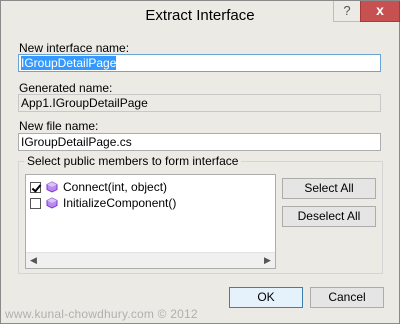 This screenshot has height=324, width=400. I want to click on ok-button: OK, so click(266, 297).